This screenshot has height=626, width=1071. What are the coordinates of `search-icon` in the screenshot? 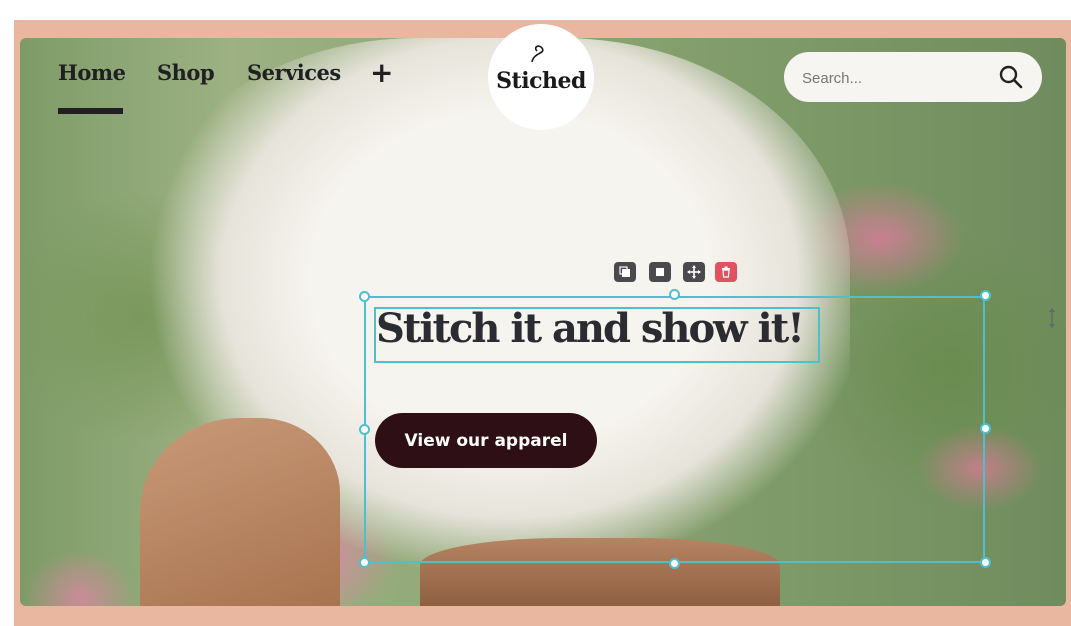 It's located at (1011, 77).